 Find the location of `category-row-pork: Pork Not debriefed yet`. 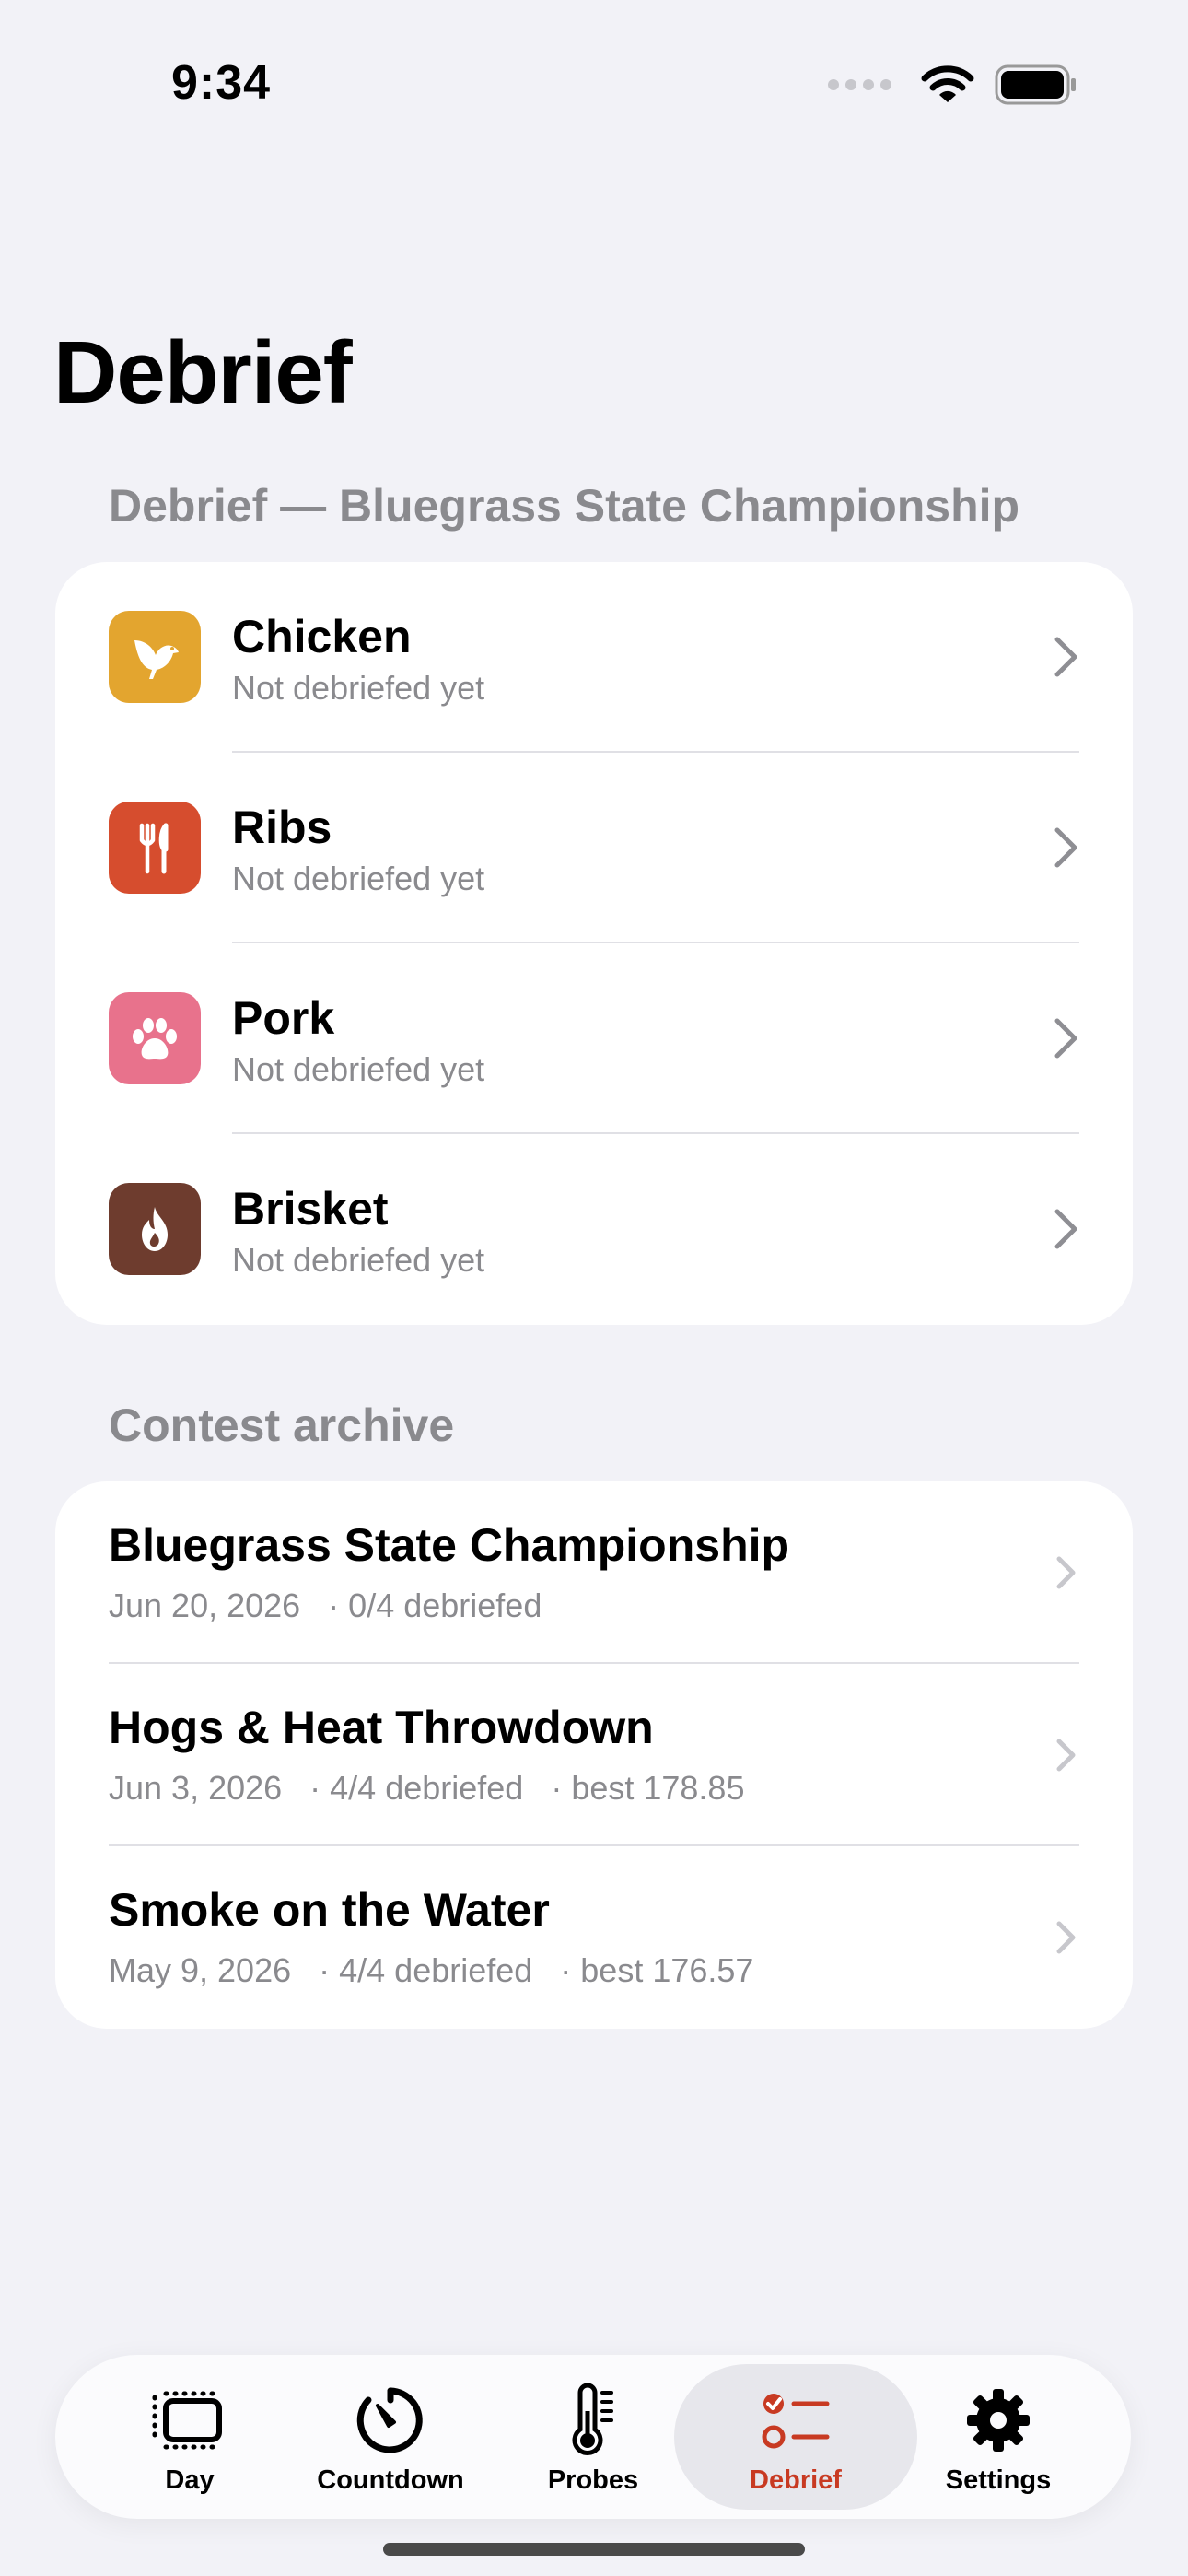

category-row-pork: Pork Not debriefed yet is located at coordinates (594, 1038).